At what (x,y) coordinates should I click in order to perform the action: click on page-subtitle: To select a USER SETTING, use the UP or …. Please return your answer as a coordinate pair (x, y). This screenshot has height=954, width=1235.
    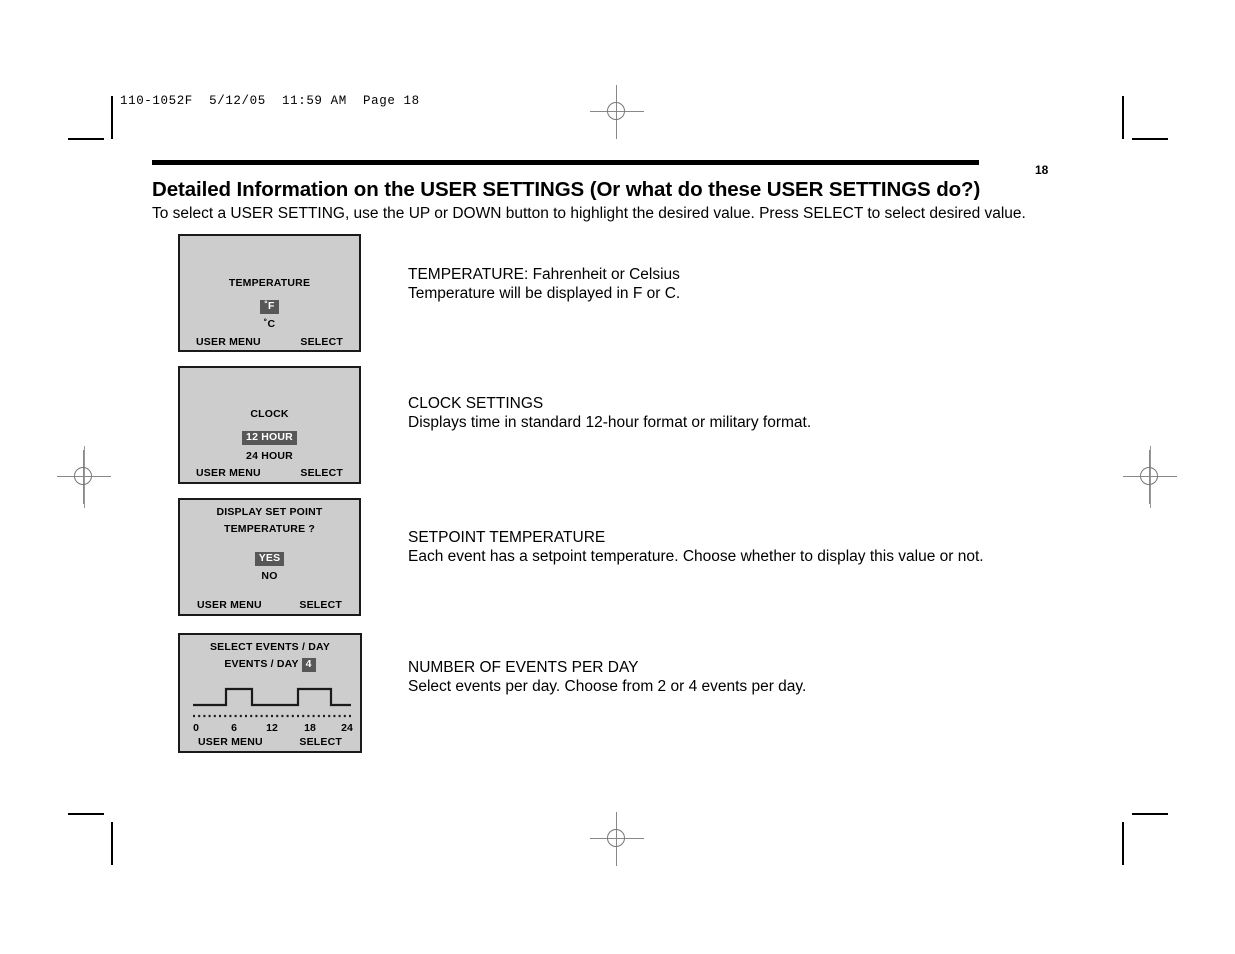
    Looking at the image, I should click on (589, 213).